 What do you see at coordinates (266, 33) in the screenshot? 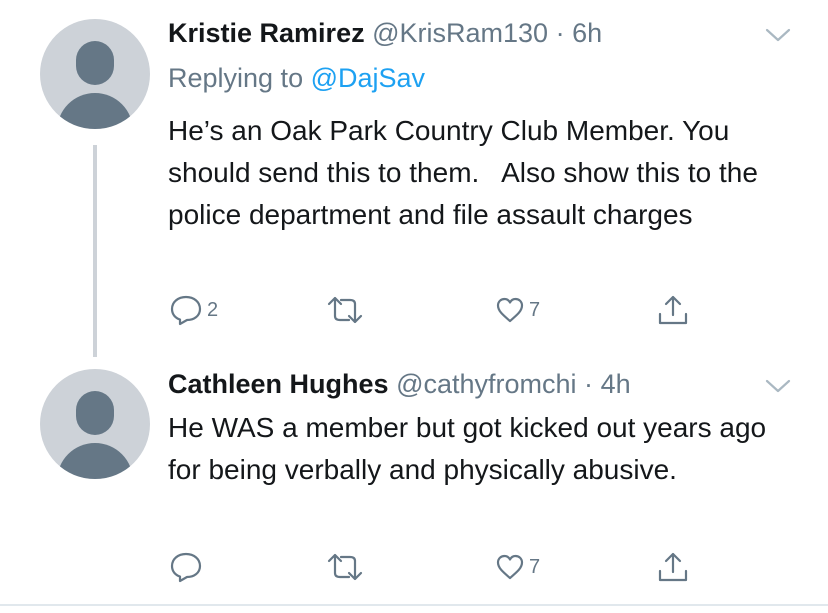
I see `display-name: Kristie Ramirez` at bounding box center [266, 33].